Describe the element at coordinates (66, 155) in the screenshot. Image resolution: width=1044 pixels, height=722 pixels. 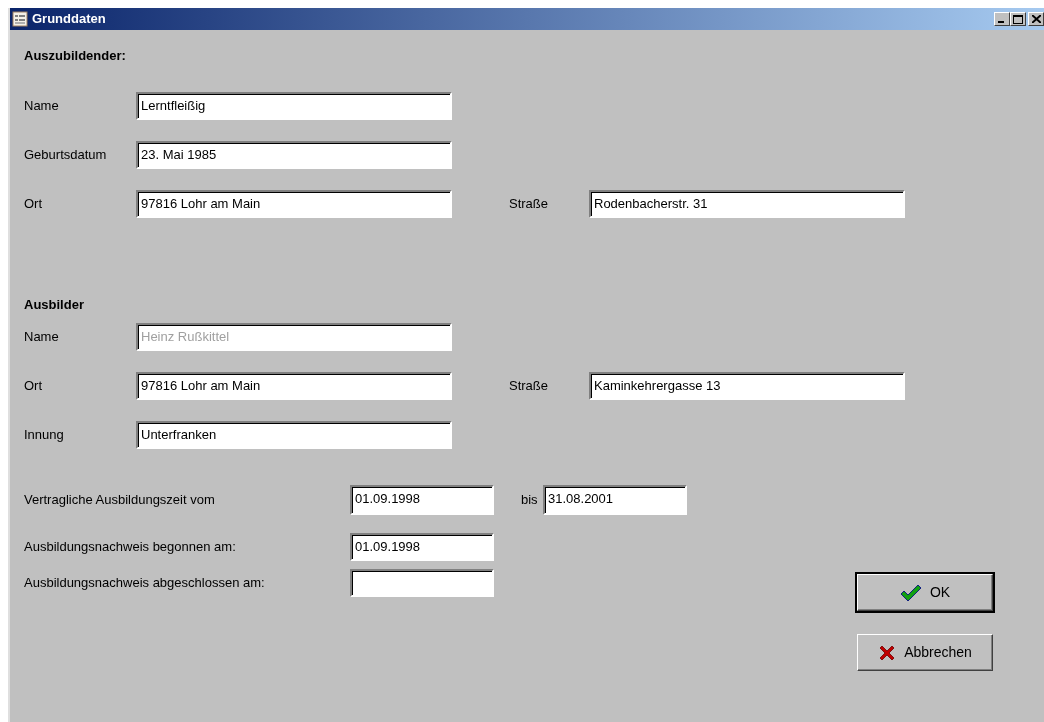
I see `field-label: Geburtsdatum` at that location.